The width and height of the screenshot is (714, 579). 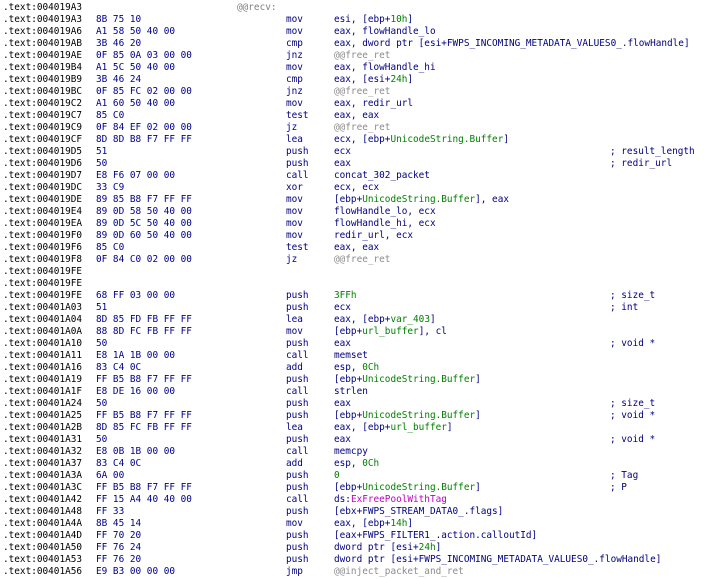 I want to click on line-address: .text:00401A48, so click(x=42, y=512).